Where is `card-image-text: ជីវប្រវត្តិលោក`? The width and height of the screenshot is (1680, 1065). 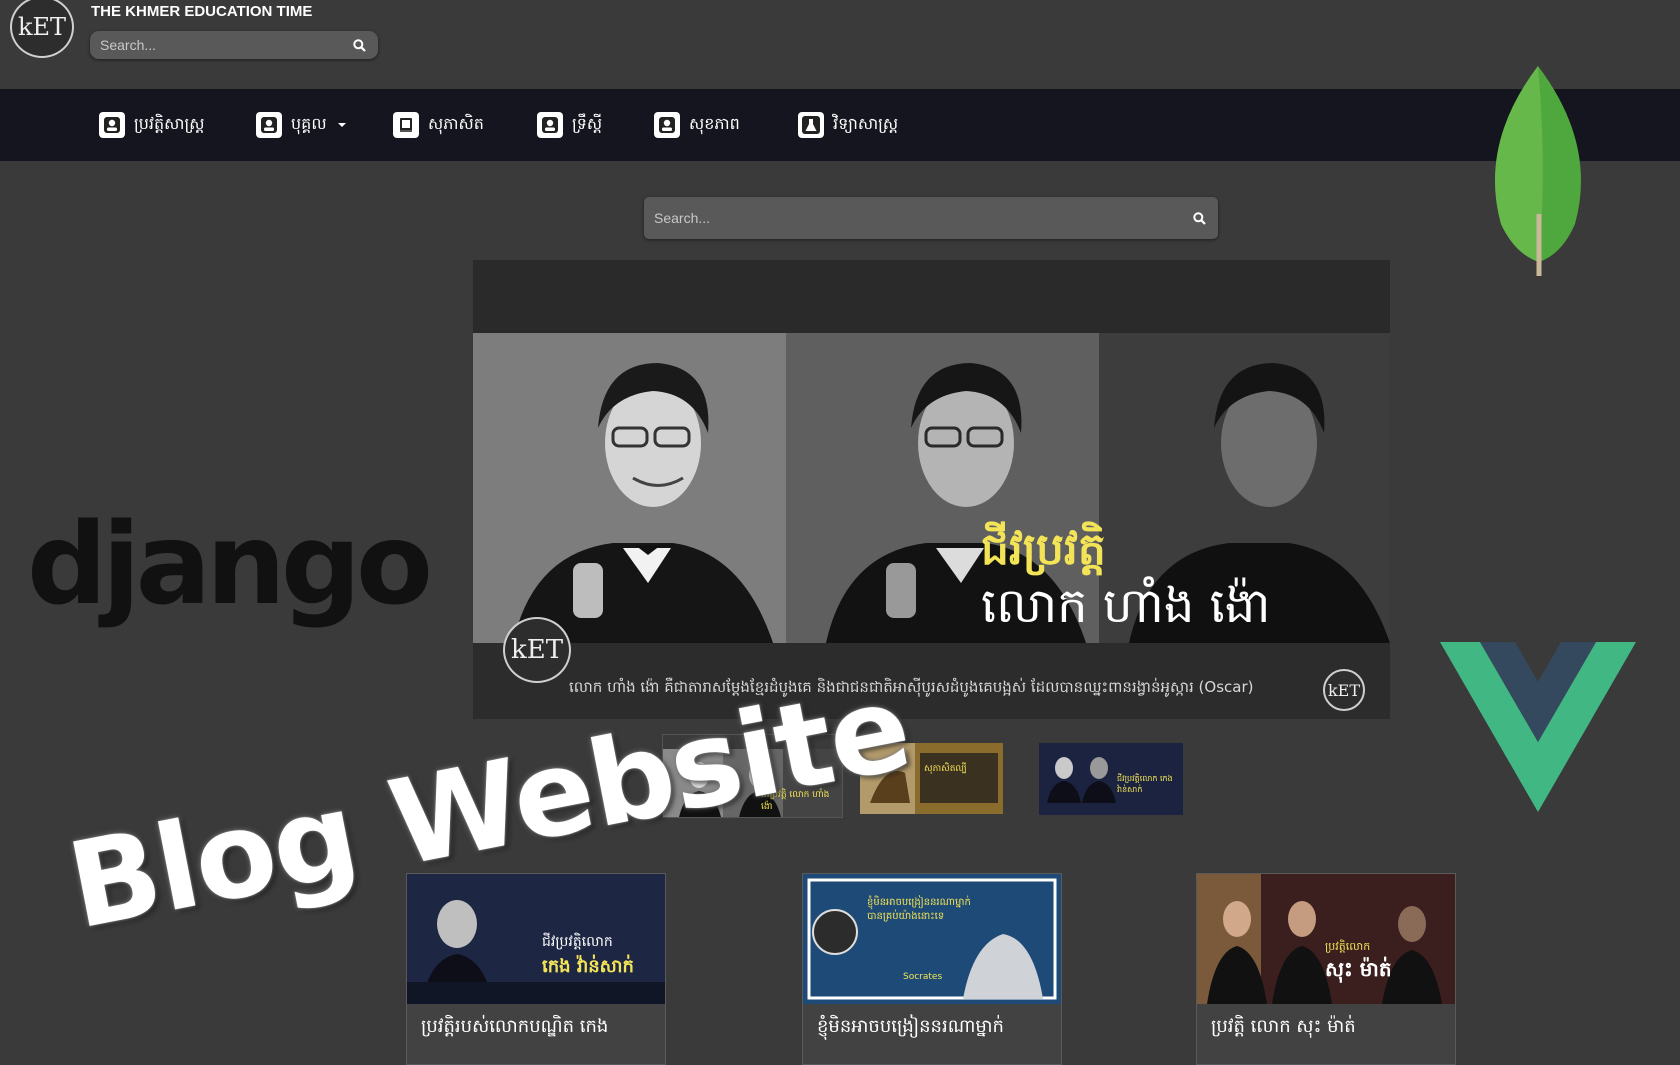 card-image-text: ជីវប្រវត្តិលោក is located at coordinates (577, 942).